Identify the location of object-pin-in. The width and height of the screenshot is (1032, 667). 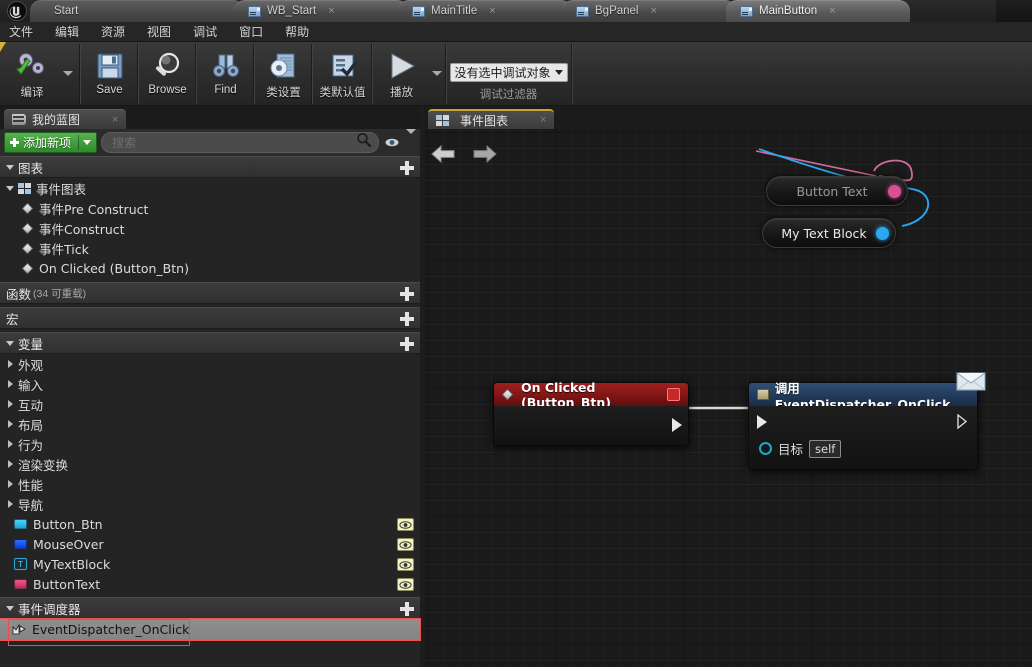
(765, 448).